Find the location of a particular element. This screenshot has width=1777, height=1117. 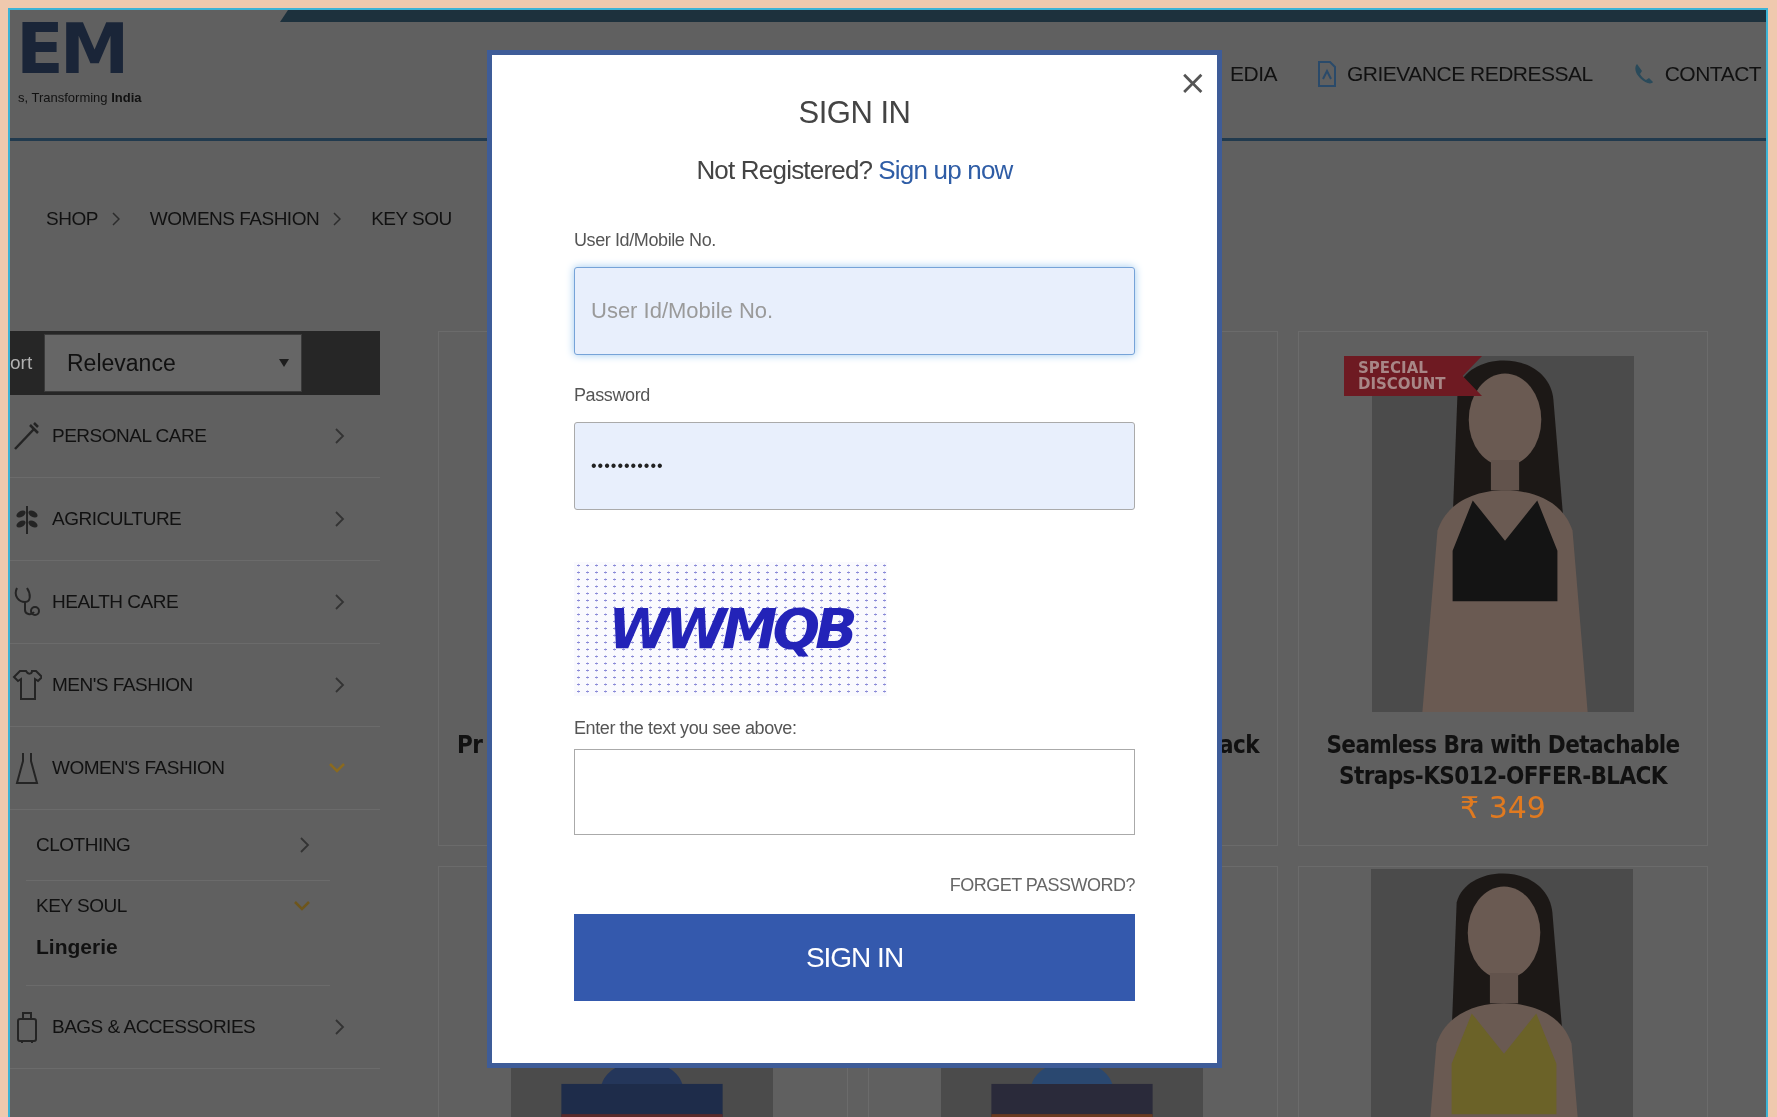

category-item: AGRICULTURE is located at coordinates (195, 519).